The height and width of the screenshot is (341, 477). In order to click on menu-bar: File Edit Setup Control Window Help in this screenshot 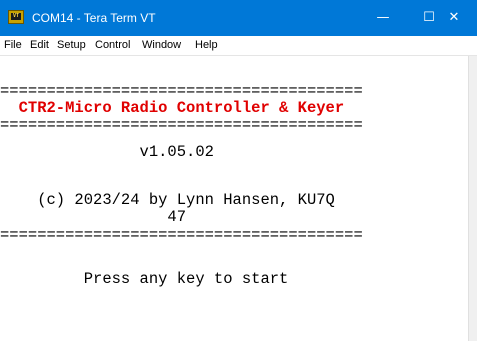, I will do `click(238, 46)`.